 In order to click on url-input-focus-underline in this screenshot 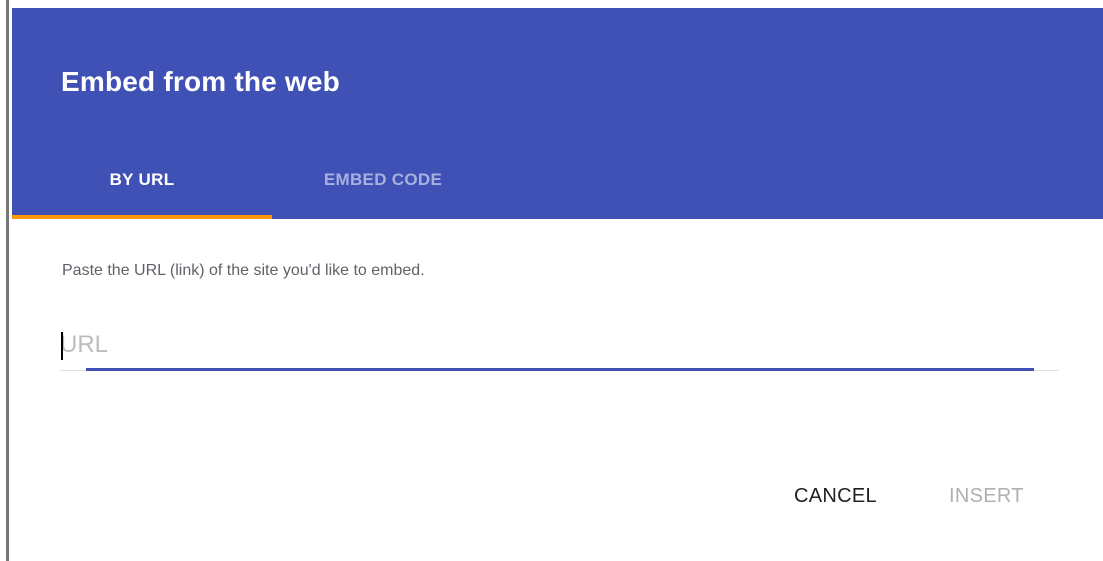, I will do `click(560, 369)`.